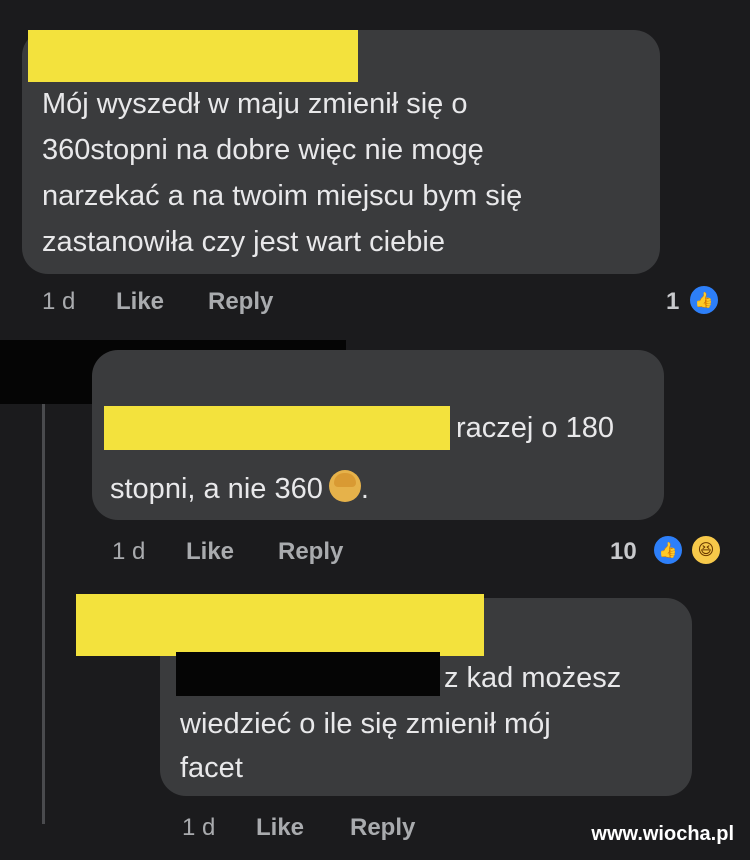 This screenshot has width=750, height=860. Describe the element at coordinates (673, 301) in the screenshot. I see `comment-1-reaction-count: 1` at that location.